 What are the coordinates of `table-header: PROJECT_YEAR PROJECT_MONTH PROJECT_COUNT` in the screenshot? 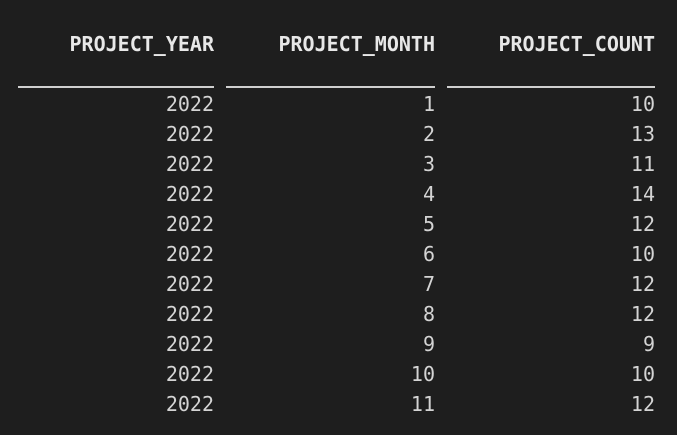 It's located at (338, 44).